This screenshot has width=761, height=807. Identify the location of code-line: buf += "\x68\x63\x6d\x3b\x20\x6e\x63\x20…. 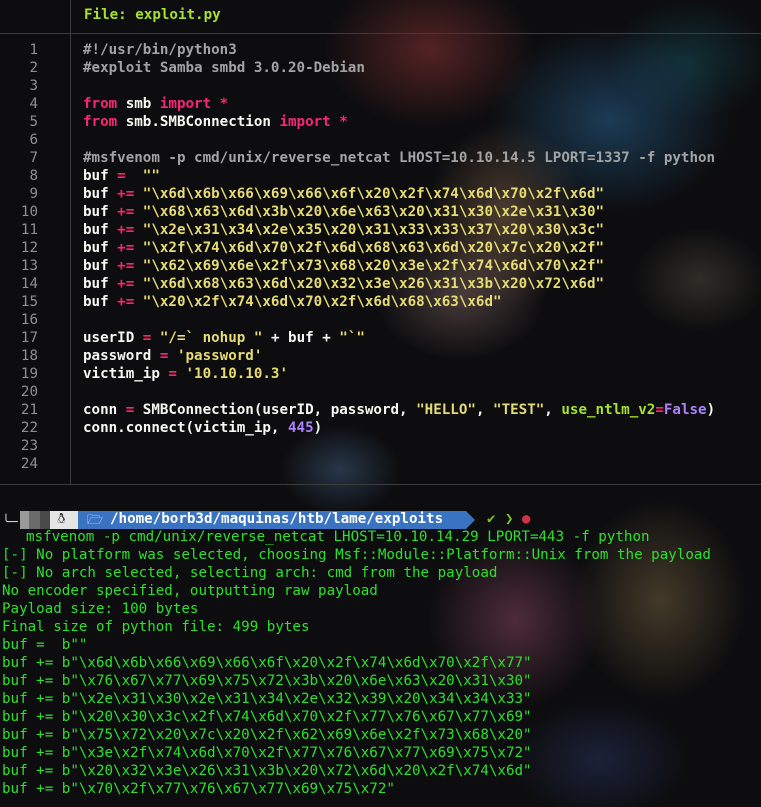
(343, 212).